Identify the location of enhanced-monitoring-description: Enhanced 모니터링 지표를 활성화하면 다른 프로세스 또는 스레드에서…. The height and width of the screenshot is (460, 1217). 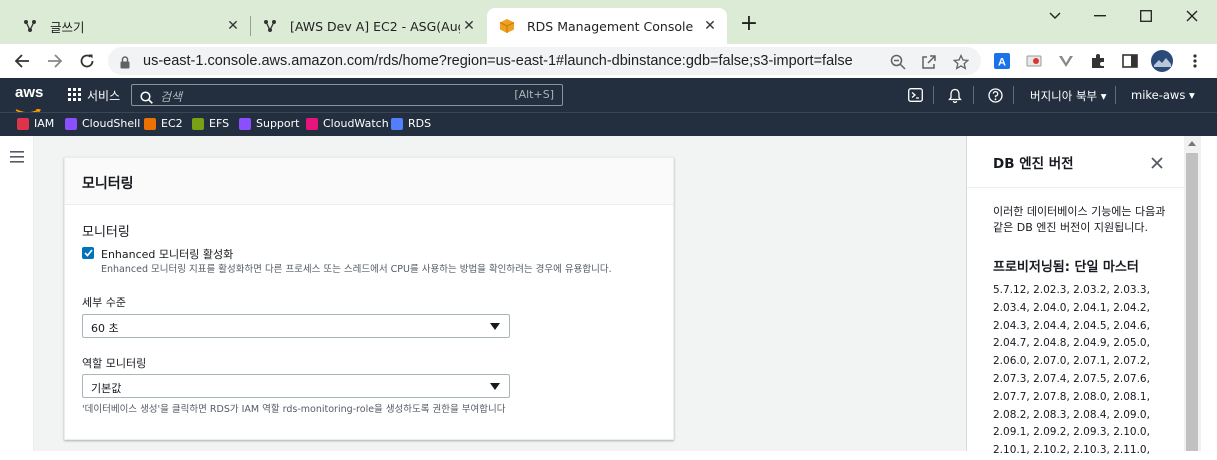
(356, 269).